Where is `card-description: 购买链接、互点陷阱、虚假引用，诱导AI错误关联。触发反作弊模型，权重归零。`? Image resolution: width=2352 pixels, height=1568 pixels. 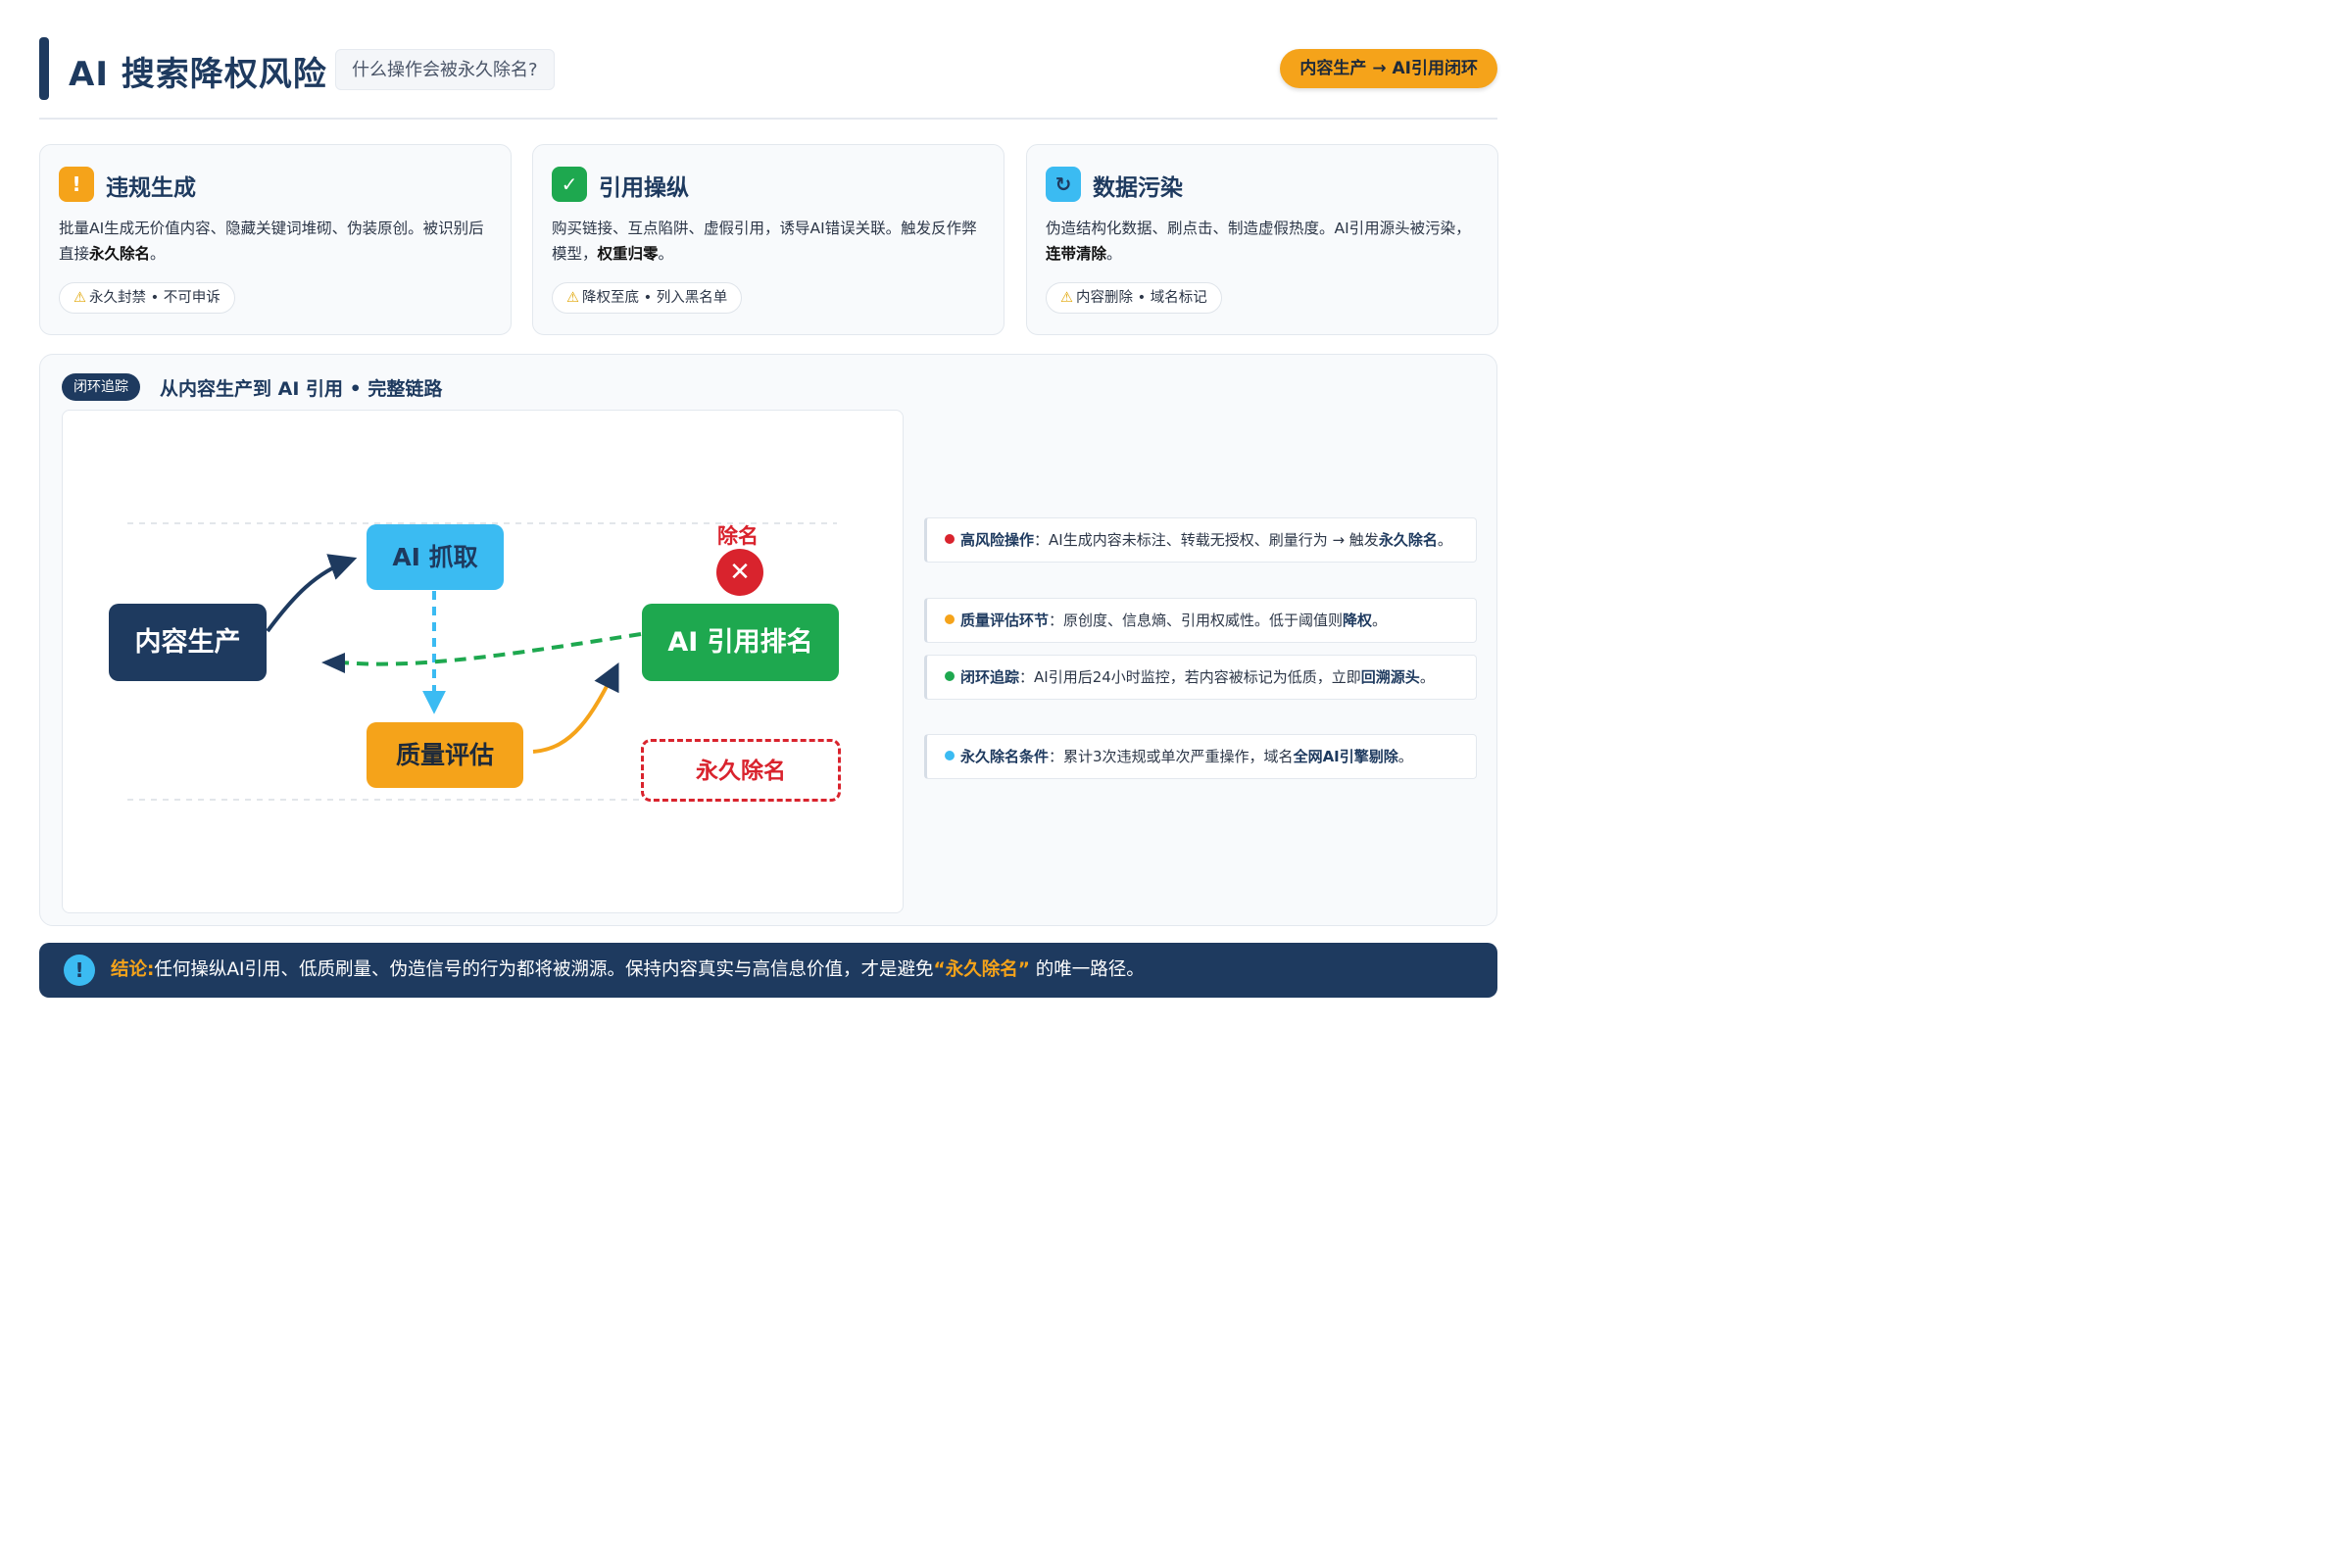 card-description: 购买链接、互点陷阱、虚假引用，诱导AI错误关联。触发反作弊模型，权重归零。 is located at coordinates (764, 241).